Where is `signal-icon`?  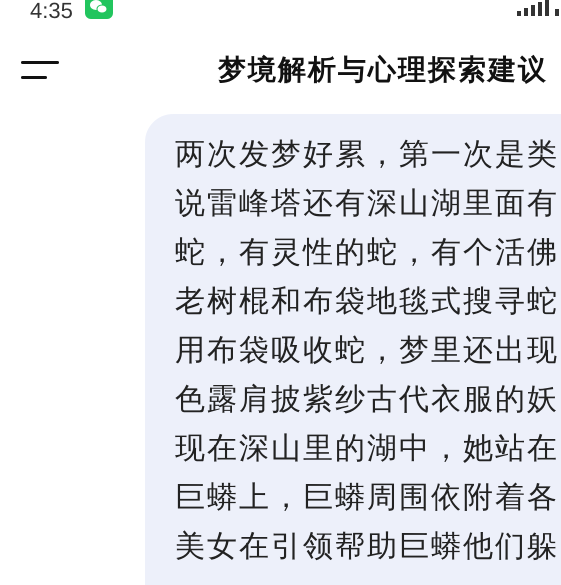 signal-icon is located at coordinates (538, 8).